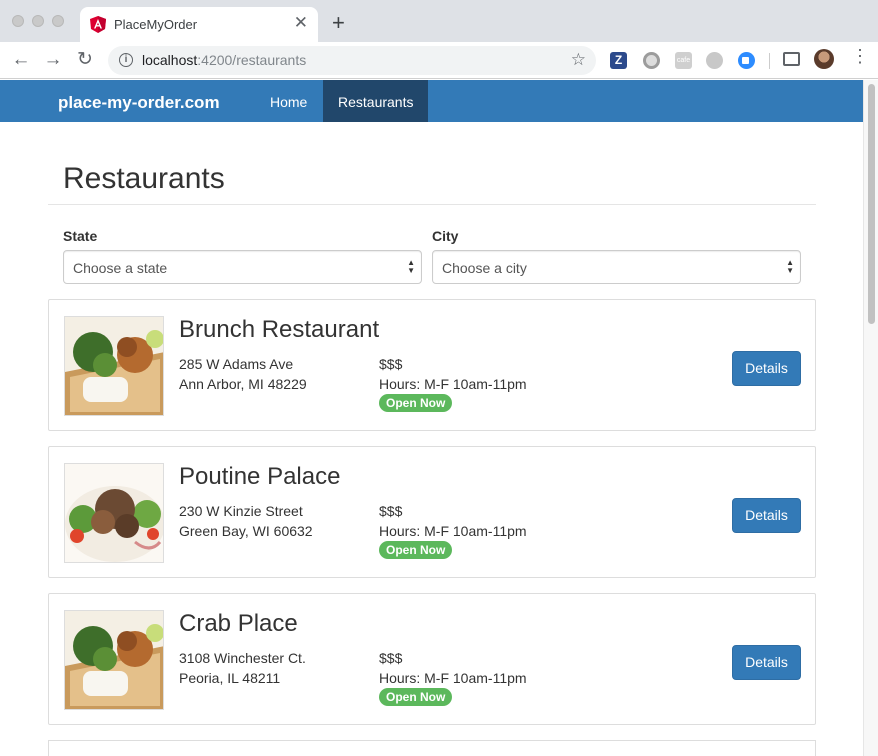  What do you see at coordinates (431, 101) in the screenshot?
I see `site-navbar: place-my-order.com Home Restaurants` at bounding box center [431, 101].